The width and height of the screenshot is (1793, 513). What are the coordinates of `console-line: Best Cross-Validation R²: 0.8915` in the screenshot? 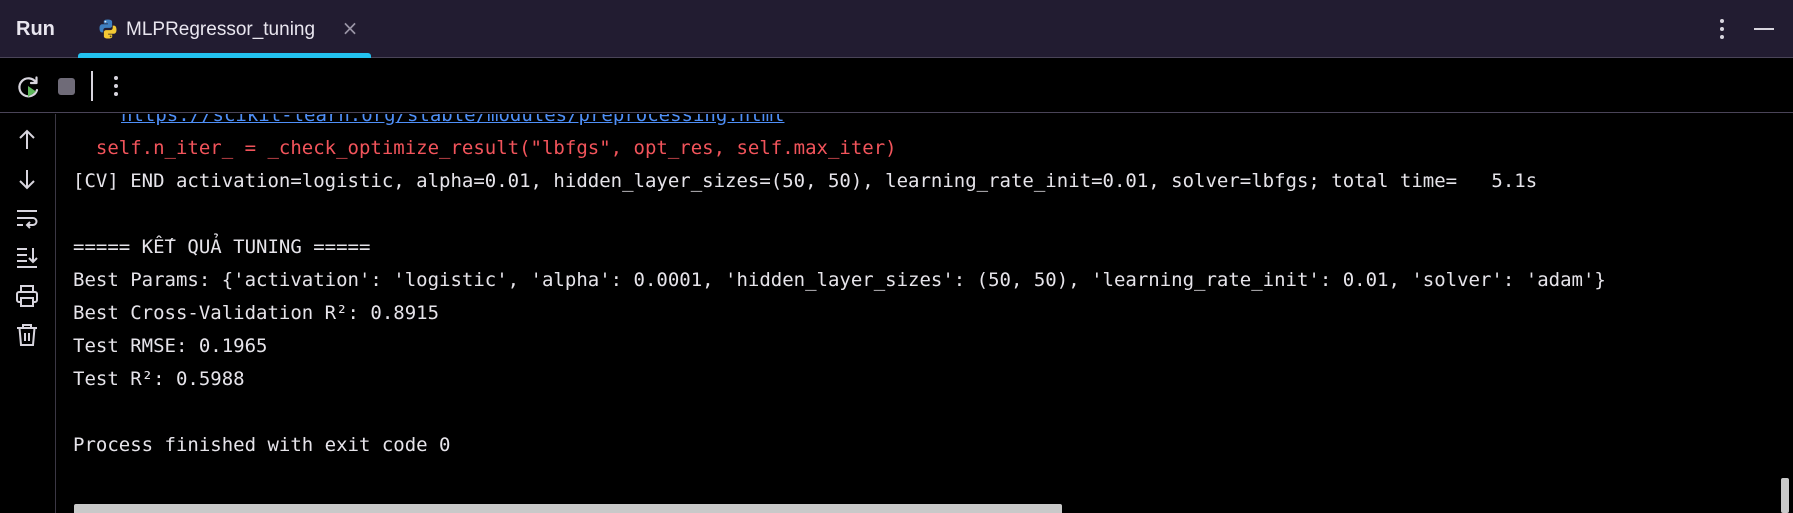 It's located at (256, 313).